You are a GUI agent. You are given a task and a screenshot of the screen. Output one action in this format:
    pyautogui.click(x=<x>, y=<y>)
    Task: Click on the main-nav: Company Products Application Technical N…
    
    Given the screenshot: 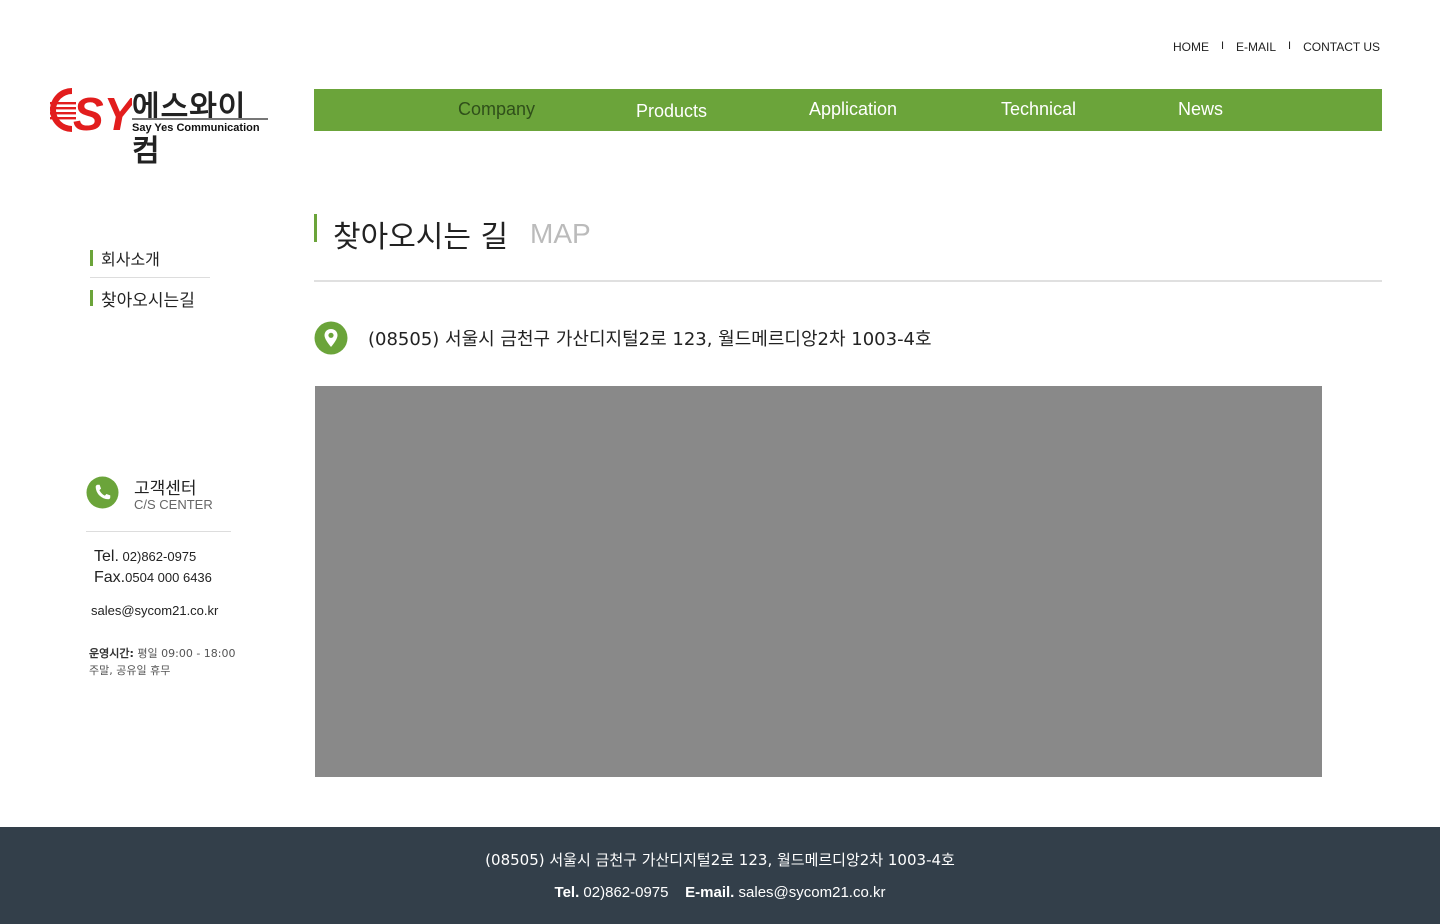 What is the action you would take?
    pyautogui.click(x=848, y=110)
    